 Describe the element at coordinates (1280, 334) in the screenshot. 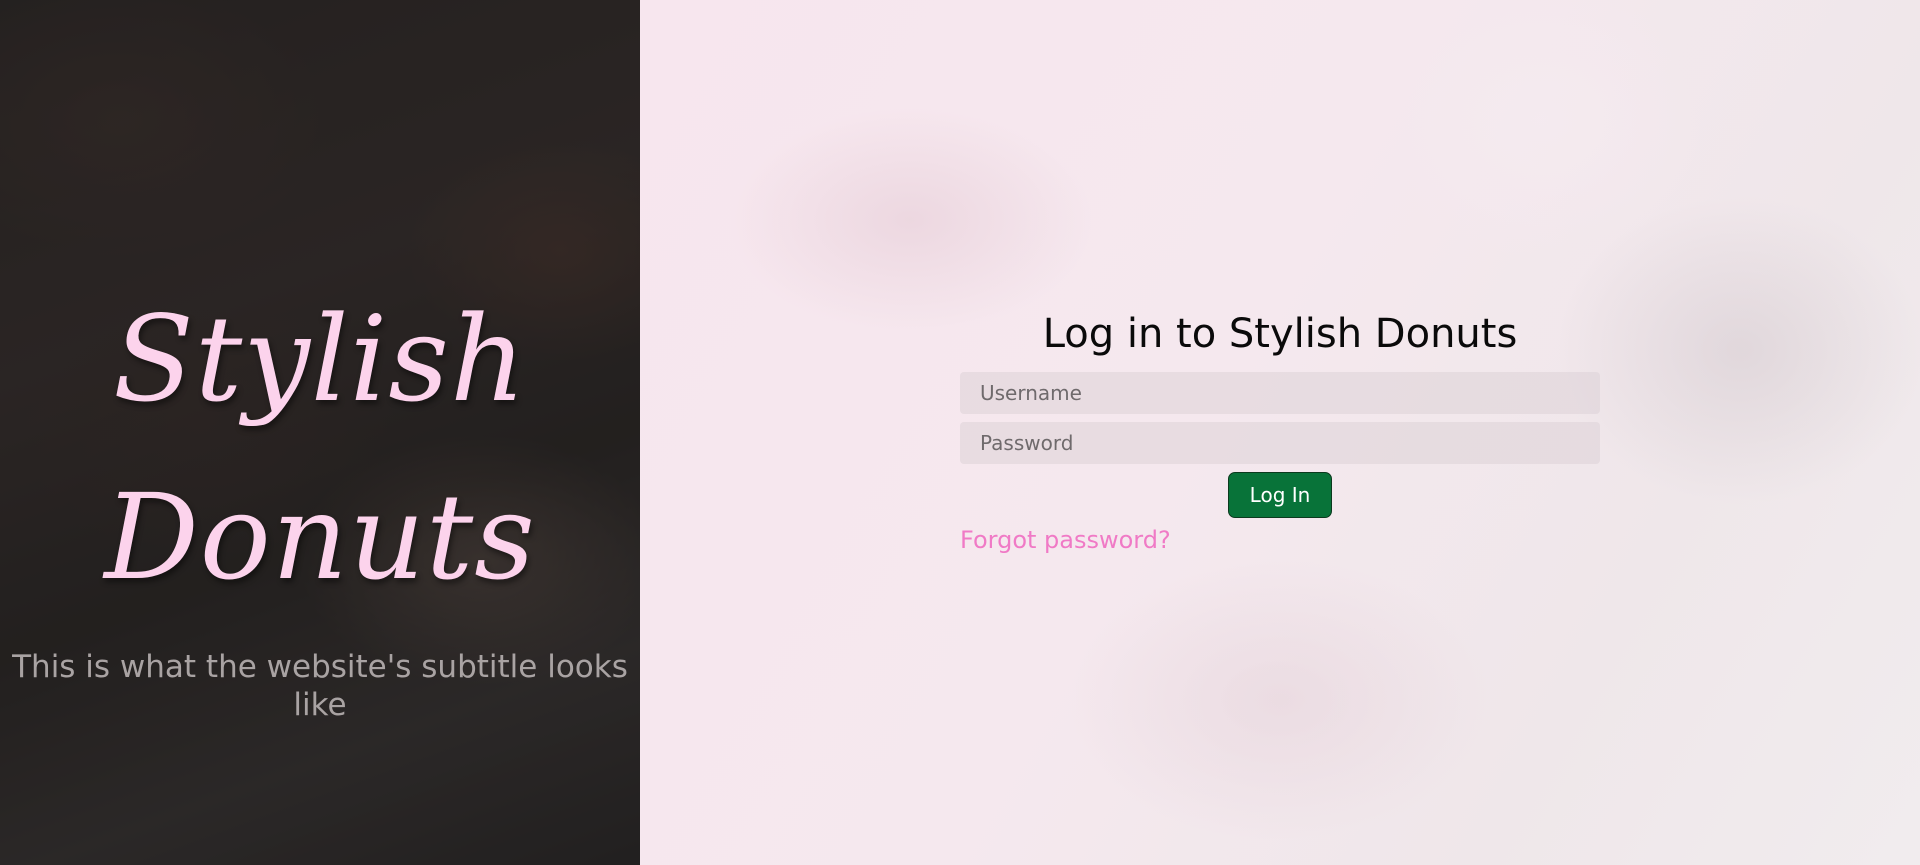

I see `login-heading: Log in to Stylish Donuts` at that location.